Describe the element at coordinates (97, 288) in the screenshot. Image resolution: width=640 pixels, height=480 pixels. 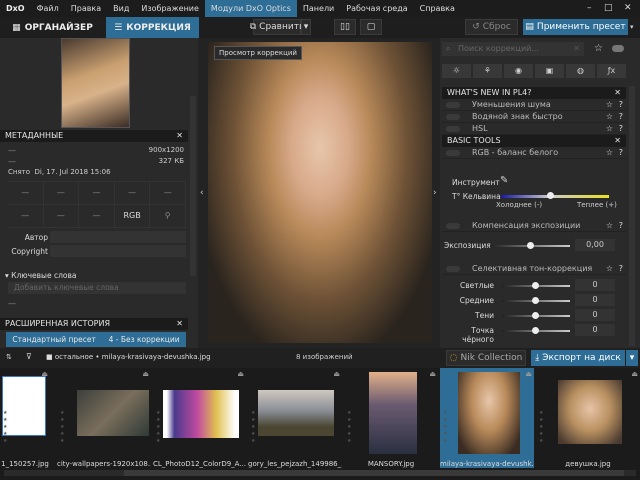
I see `keywords-input: Добавить ключевые слова` at that location.